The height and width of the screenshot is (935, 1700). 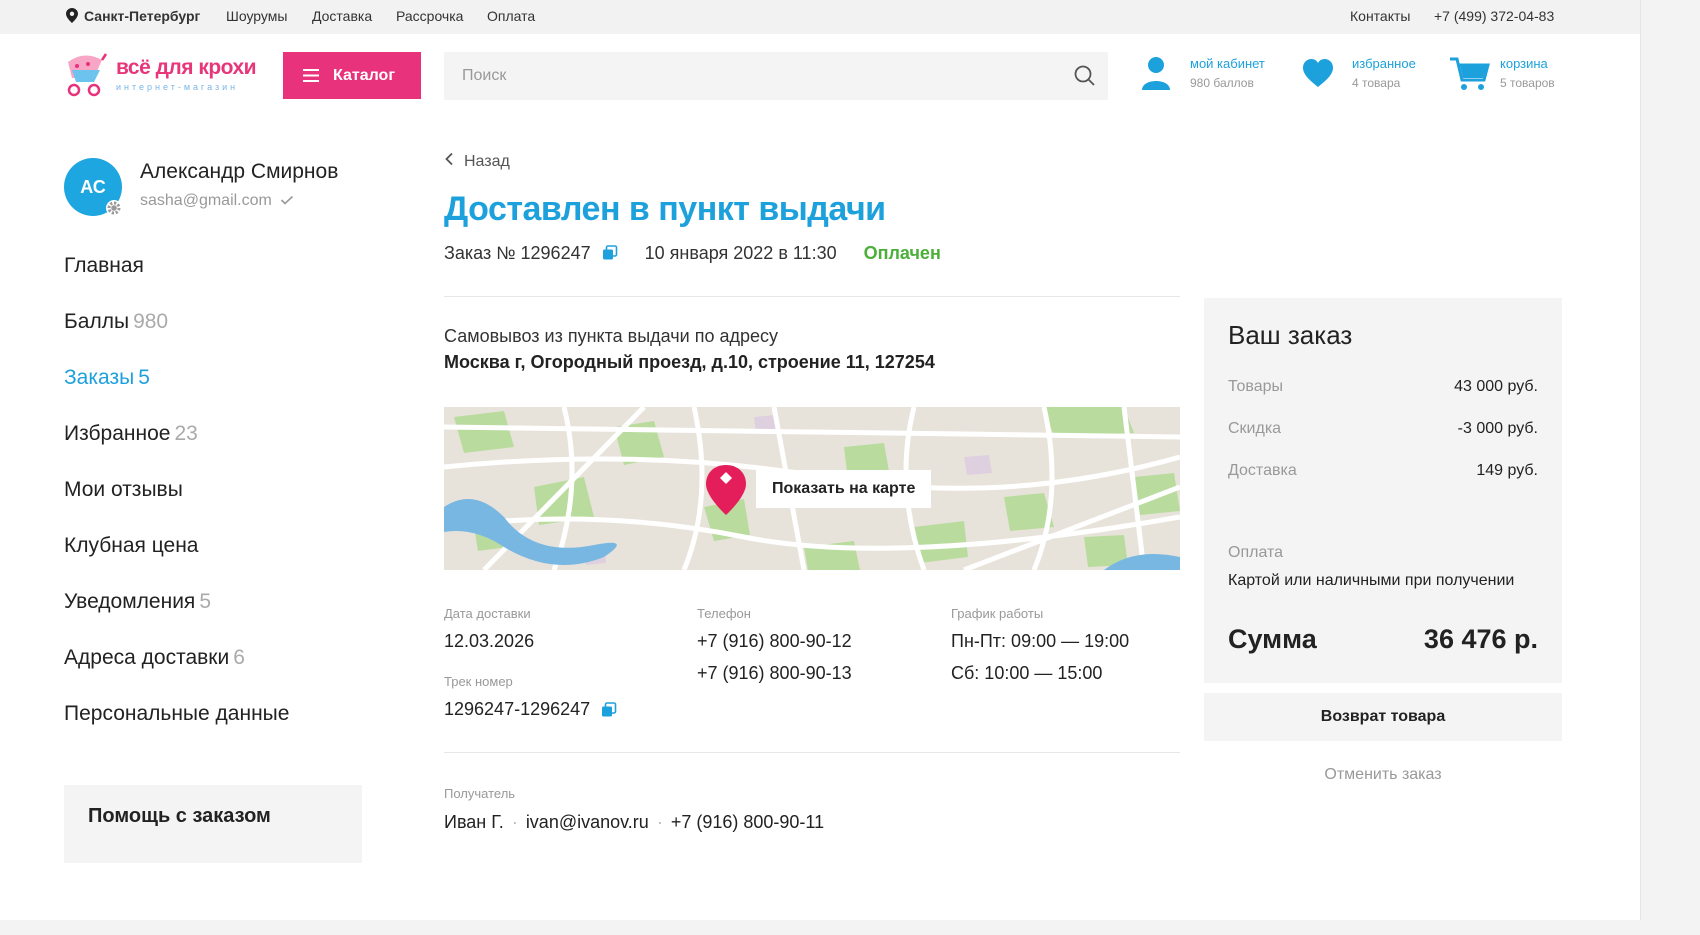 What do you see at coordinates (489, 641) in the screenshot?
I see `delivery-date-value: 12.03.2026` at bounding box center [489, 641].